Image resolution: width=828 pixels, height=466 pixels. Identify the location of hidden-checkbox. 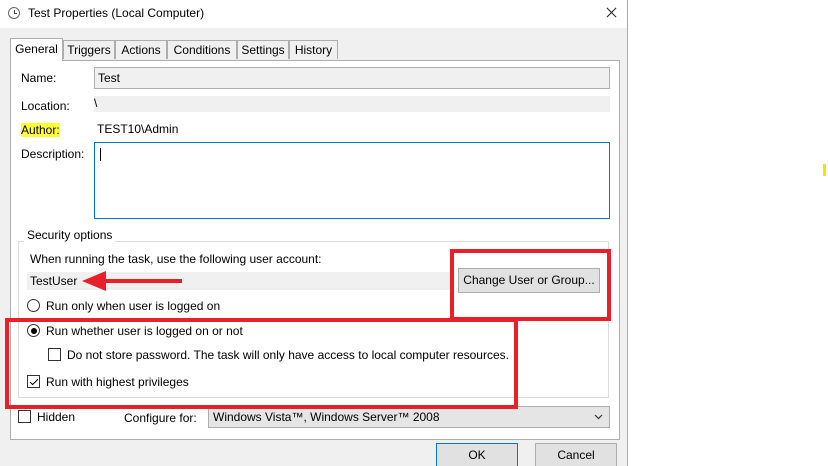
(24, 416).